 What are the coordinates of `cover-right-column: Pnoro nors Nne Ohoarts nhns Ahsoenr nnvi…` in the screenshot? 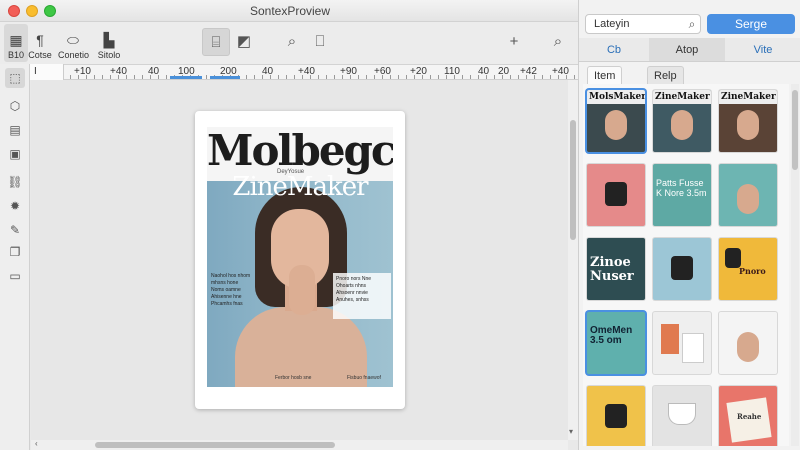 It's located at (362, 296).